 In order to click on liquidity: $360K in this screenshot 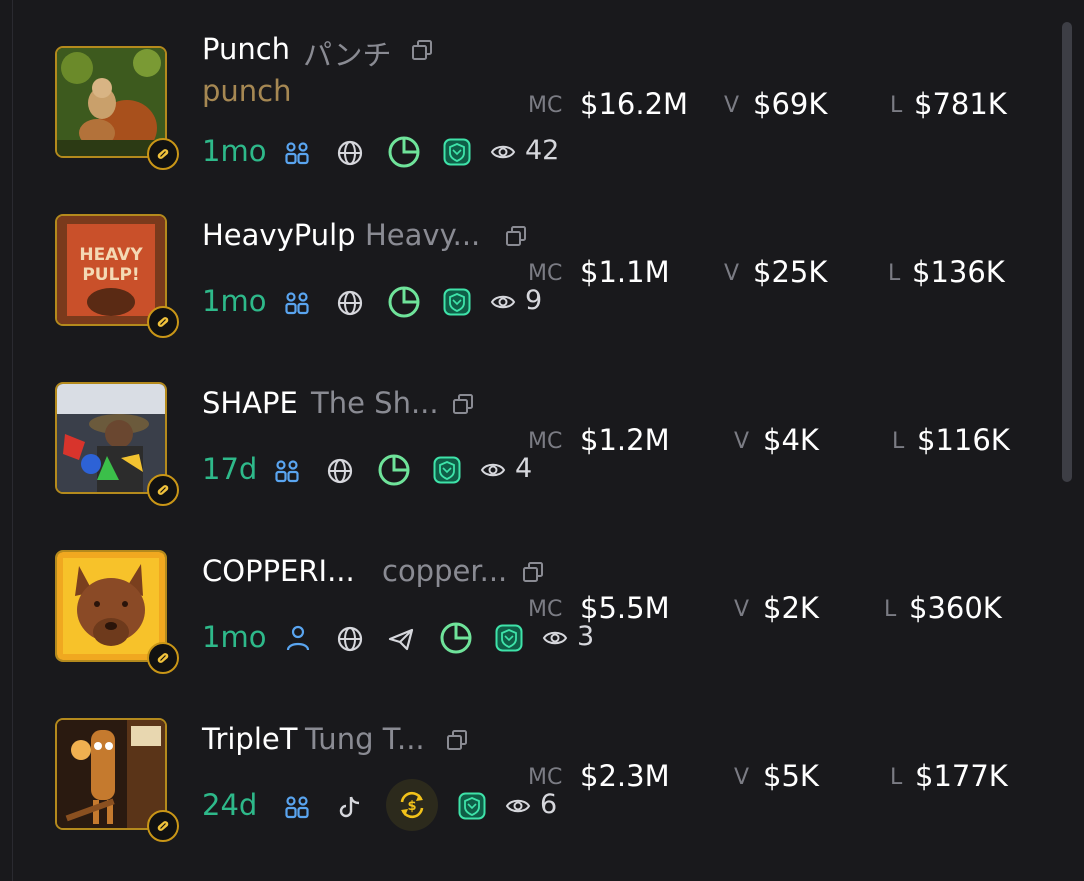, I will do `click(955, 608)`.